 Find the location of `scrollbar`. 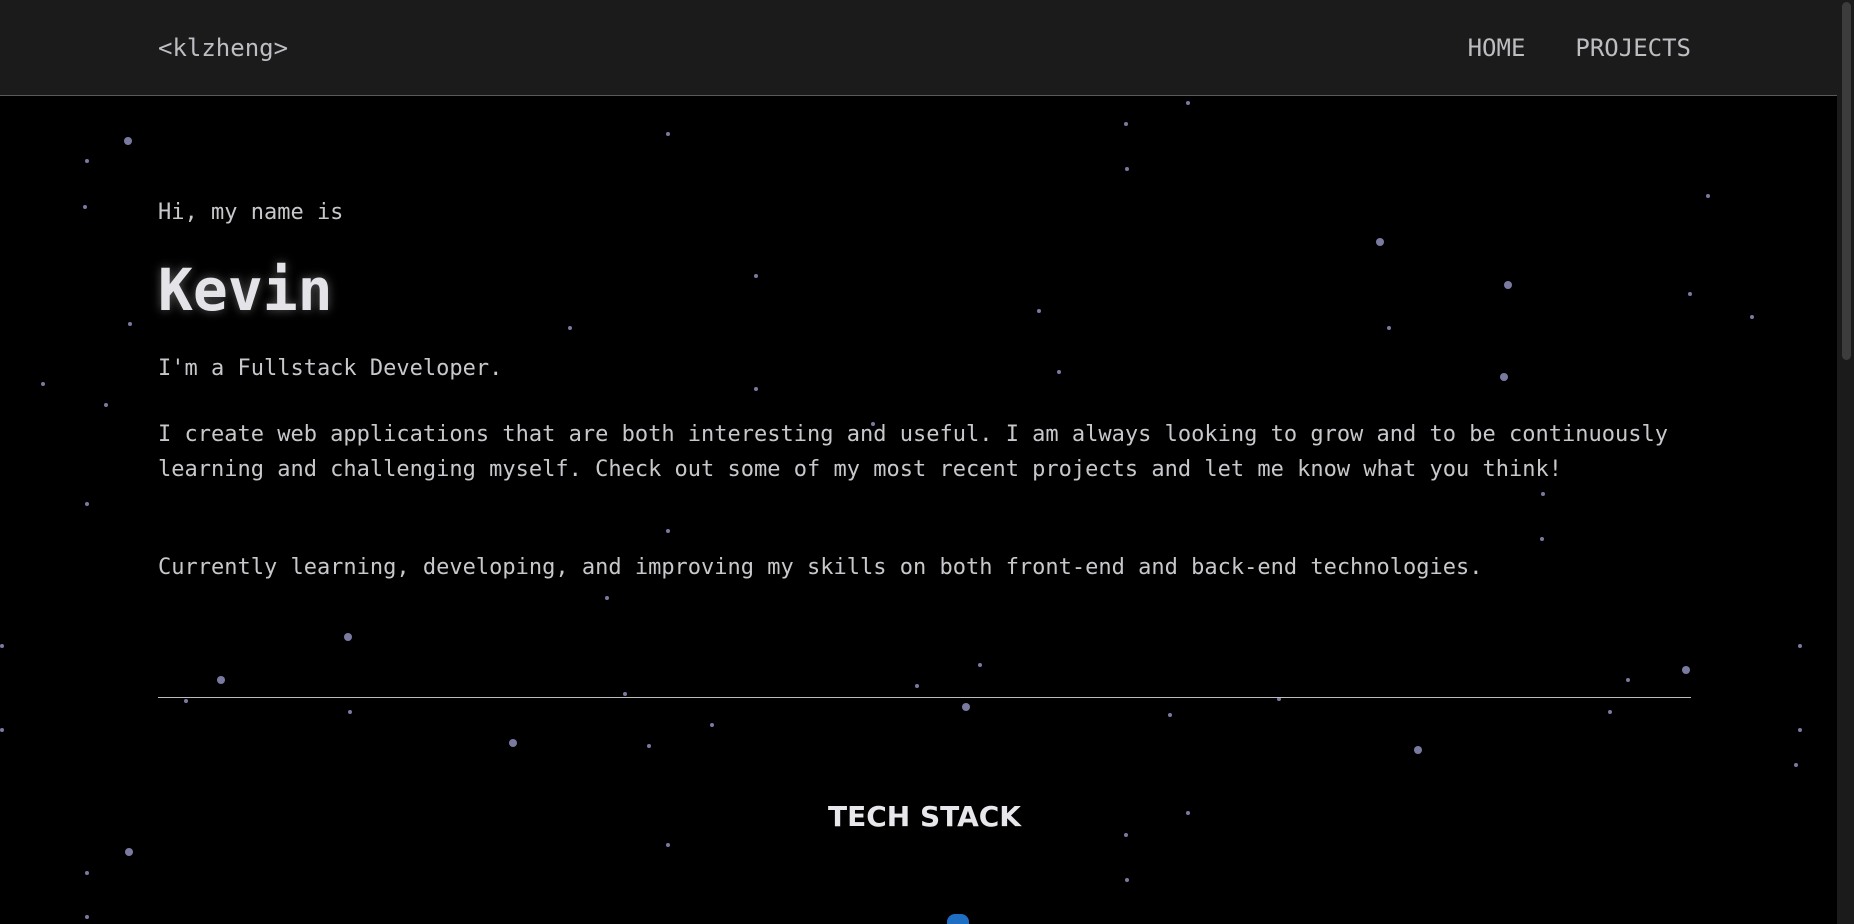

scrollbar is located at coordinates (1845, 462).